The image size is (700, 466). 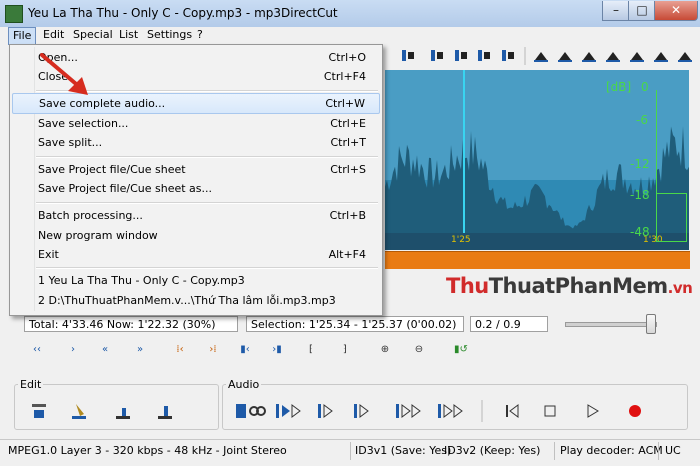 I want to click on menu-item-save-split: Save split... Ctrl+T, so click(x=196, y=143).